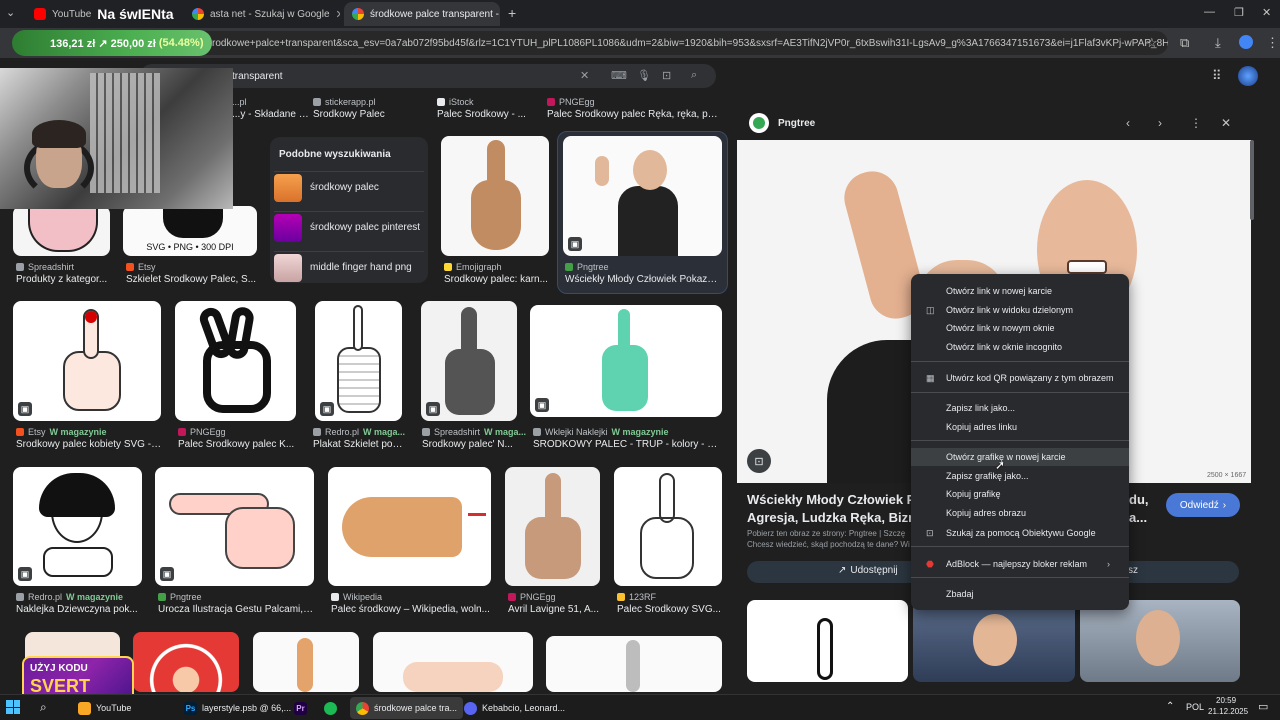  Describe the element at coordinates (1228, 711) in the screenshot. I see `clock-date: 21.12.2025` at that location.